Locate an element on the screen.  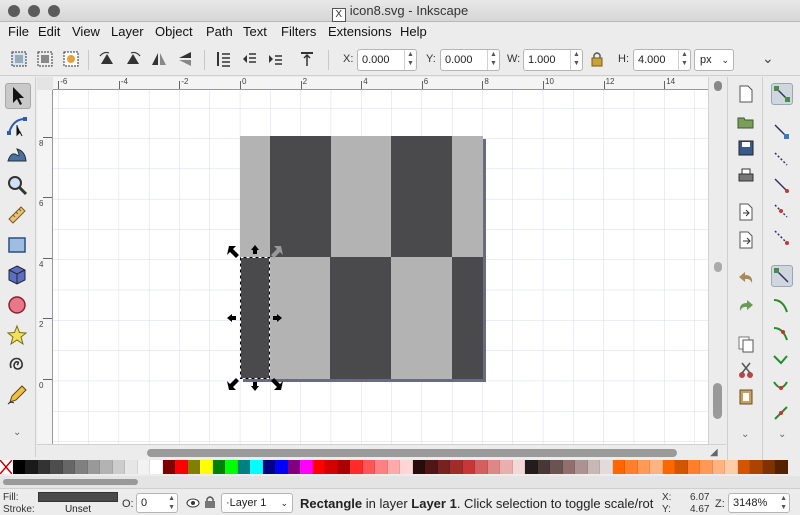
snap-smooth-nodes is located at coordinates (782, 388).